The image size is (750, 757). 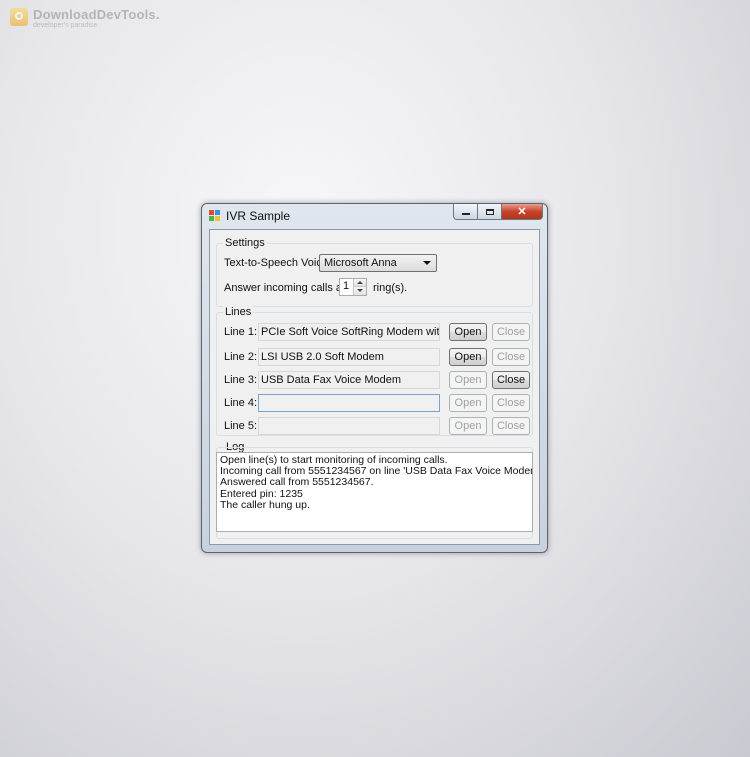 What do you see at coordinates (19, 17) in the screenshot?
I see `watermark-logo-icon` at bounding box center [19, 17].